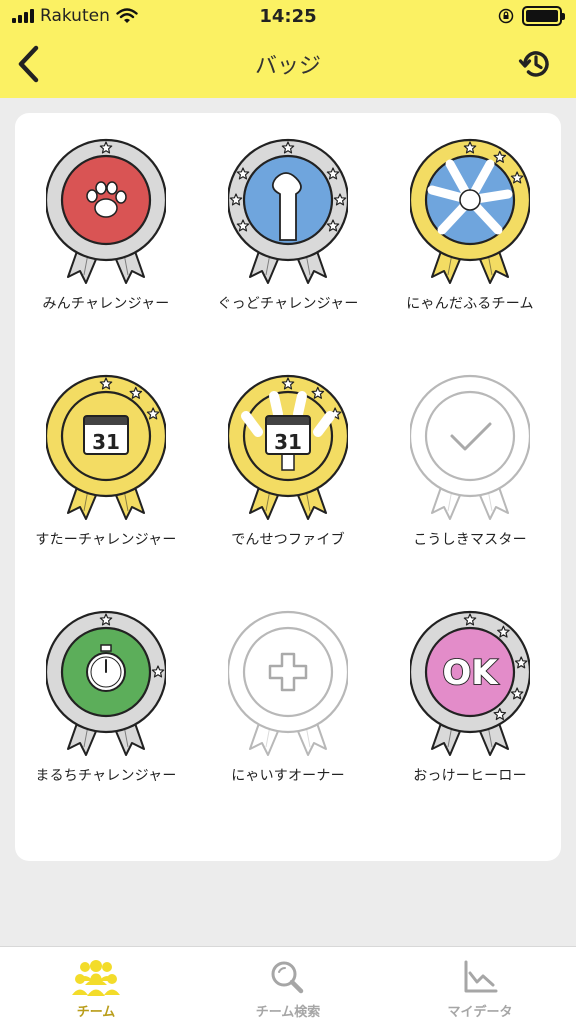 The image size is (576, 1024). I want to click on tab-team: チーム, so click(96, 985).